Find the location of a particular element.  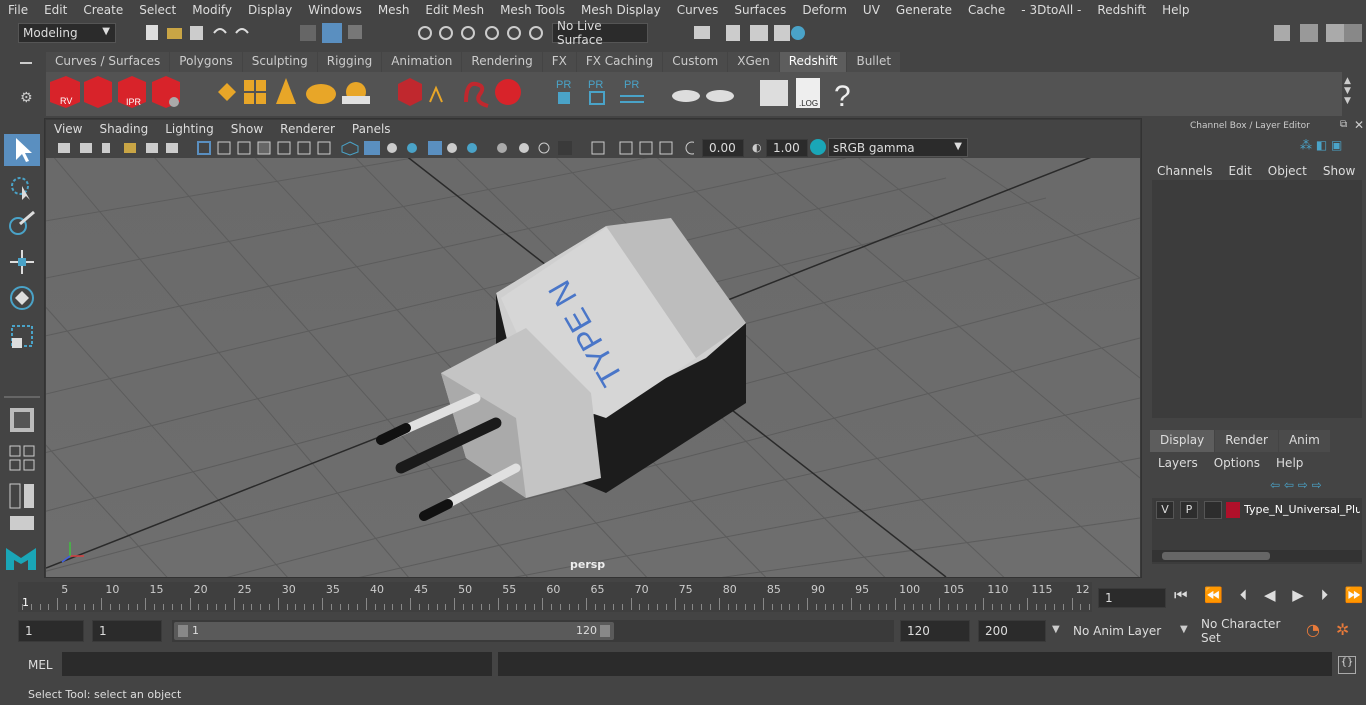

layer-row: V P Type_N_Universal_Plug is located at coordinates (1257, 510).